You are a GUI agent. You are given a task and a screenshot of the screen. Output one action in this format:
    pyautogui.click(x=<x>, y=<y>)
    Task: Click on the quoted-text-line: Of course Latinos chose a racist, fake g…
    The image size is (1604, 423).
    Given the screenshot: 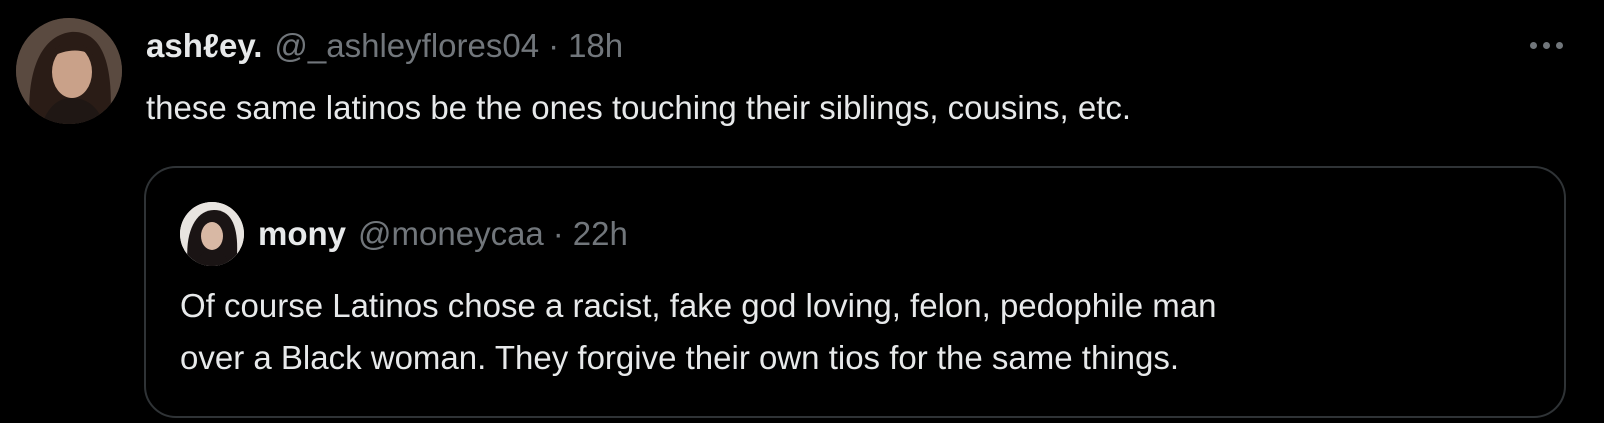 What is the action you would take?
    pyautogui.click(x=698, y=305)
    